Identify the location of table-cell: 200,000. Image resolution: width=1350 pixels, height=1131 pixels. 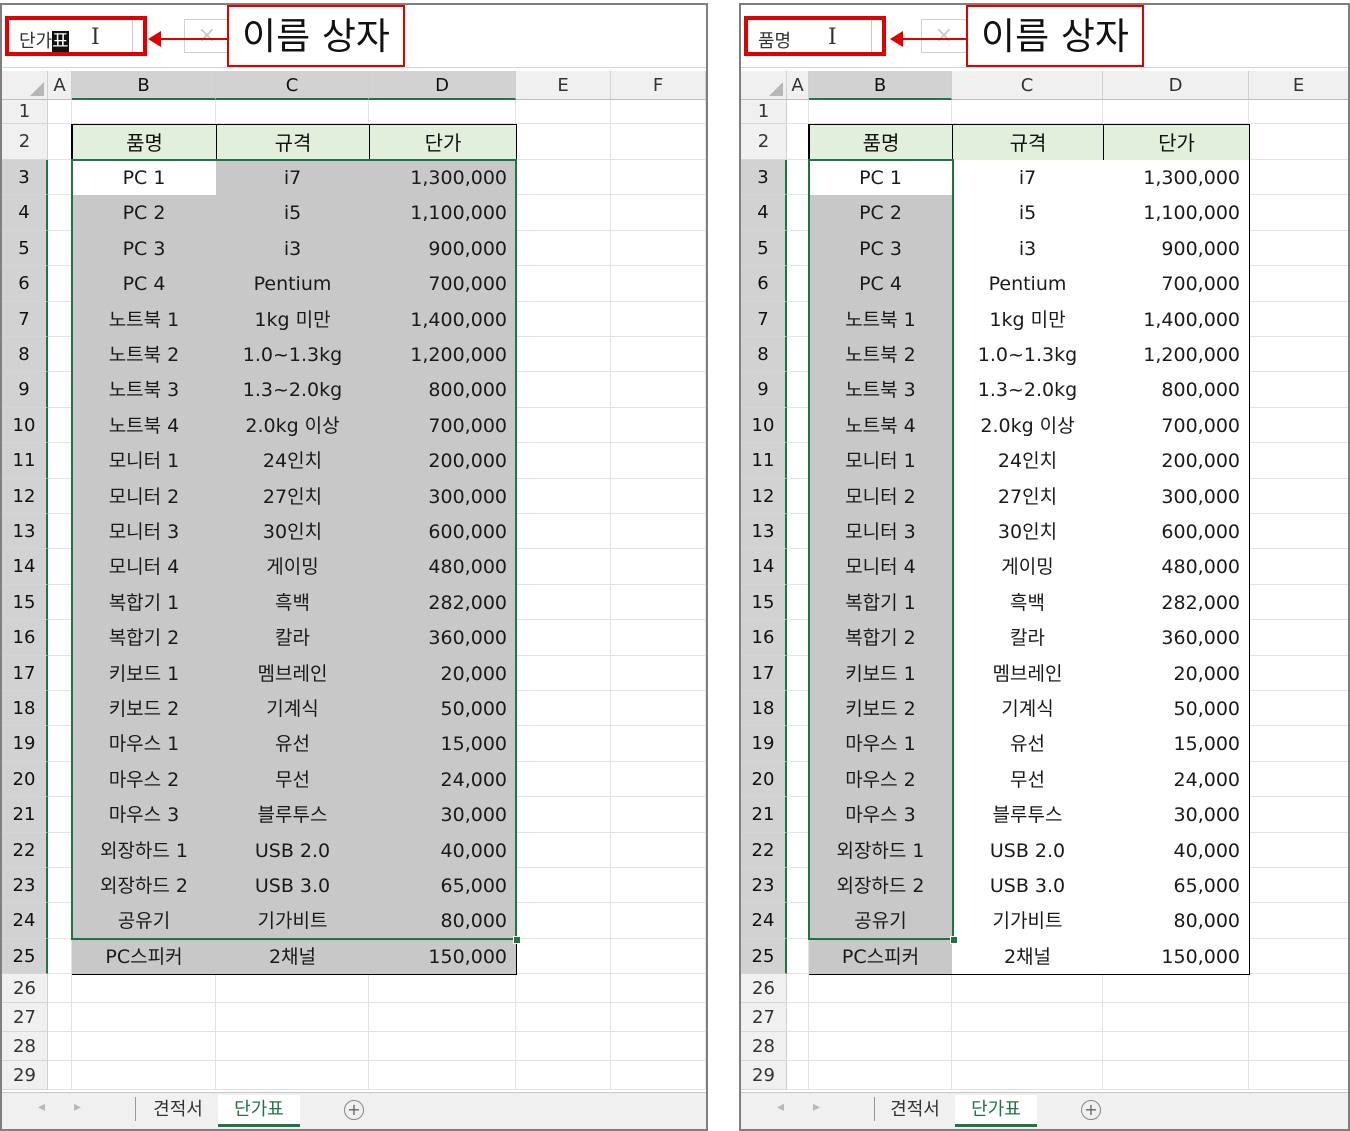
(443, 461).